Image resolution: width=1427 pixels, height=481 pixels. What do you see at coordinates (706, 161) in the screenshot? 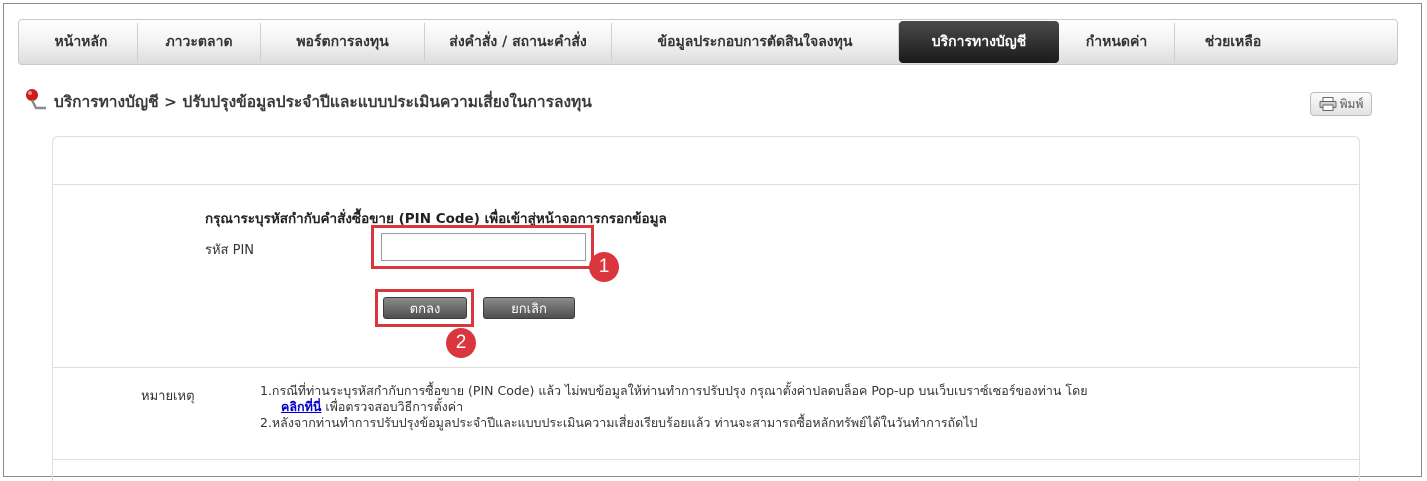
I see `panel-header` at bounding box center [706, 161].